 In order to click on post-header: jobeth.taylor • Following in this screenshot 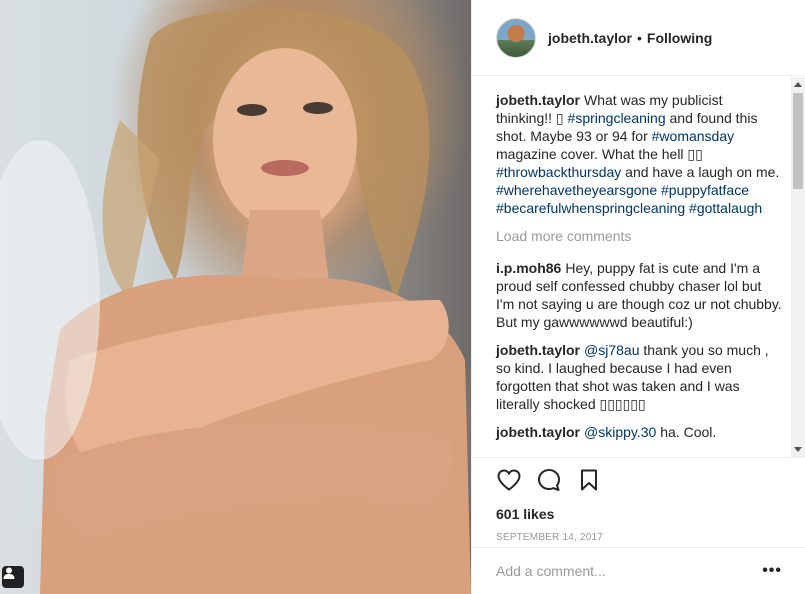, I will do `click(638, 38)`.